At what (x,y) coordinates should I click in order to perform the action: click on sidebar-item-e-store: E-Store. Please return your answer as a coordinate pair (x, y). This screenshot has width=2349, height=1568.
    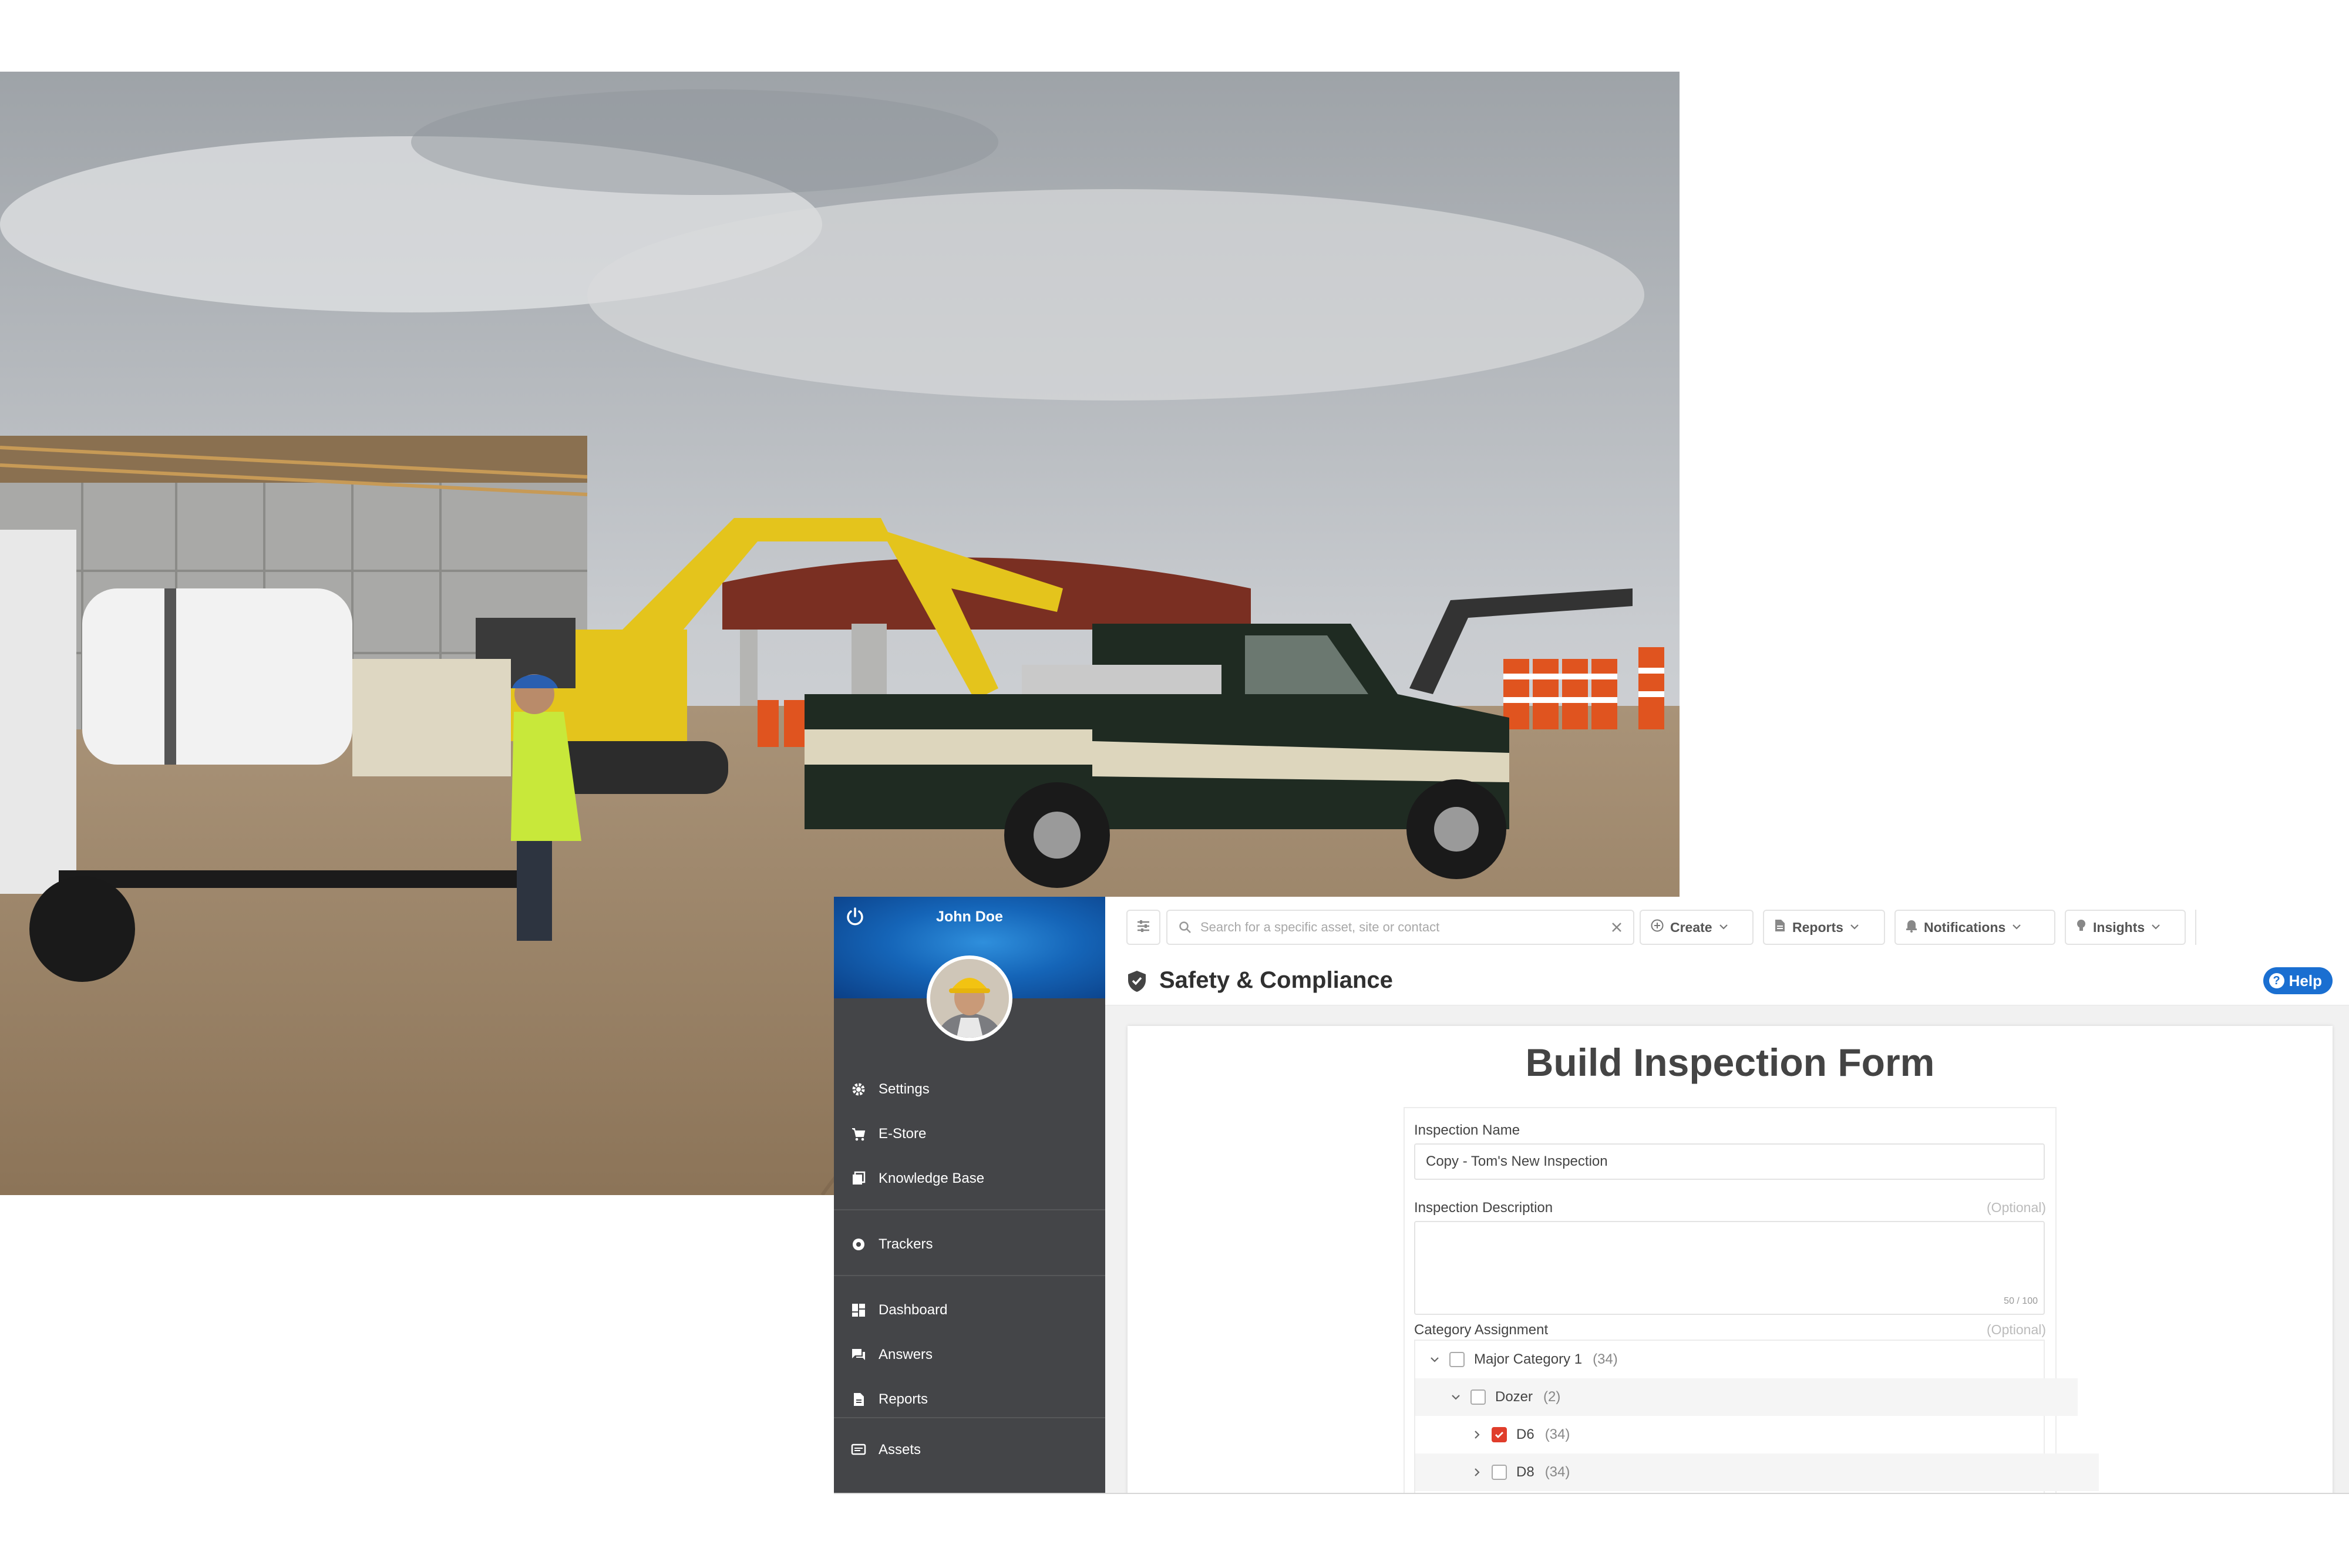
    Looking at the image, I should click on (970, 1134).